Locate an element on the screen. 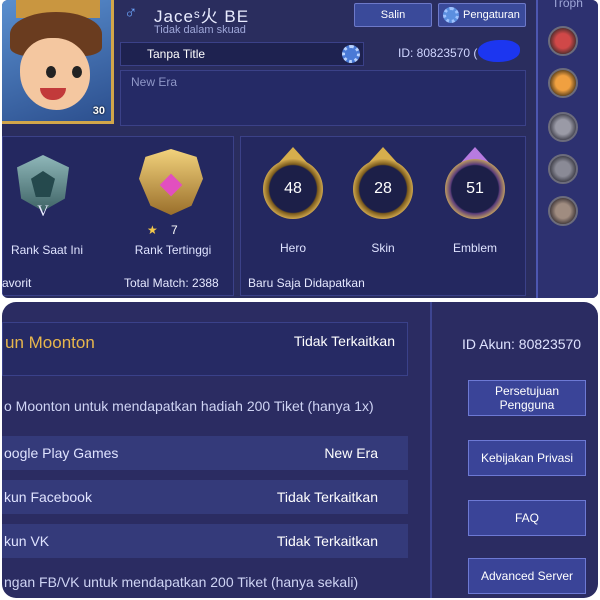 The image size is (600, 600). divider is located at coordinates (431, 450).